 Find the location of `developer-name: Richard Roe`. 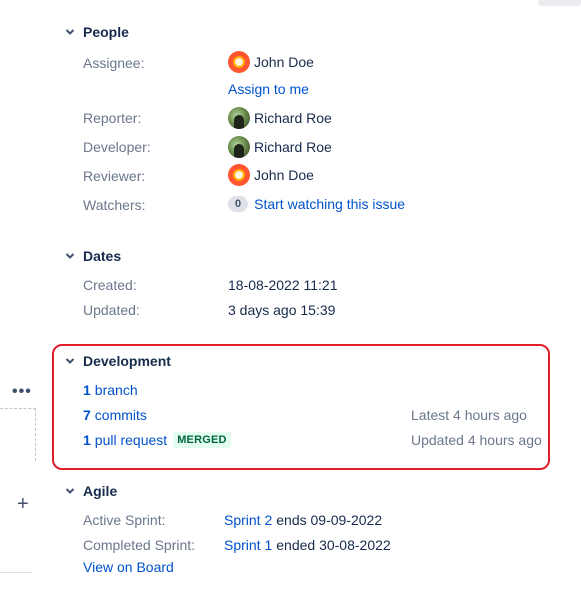

developer-name: Richard Roe is located at coordinates (293, 147).